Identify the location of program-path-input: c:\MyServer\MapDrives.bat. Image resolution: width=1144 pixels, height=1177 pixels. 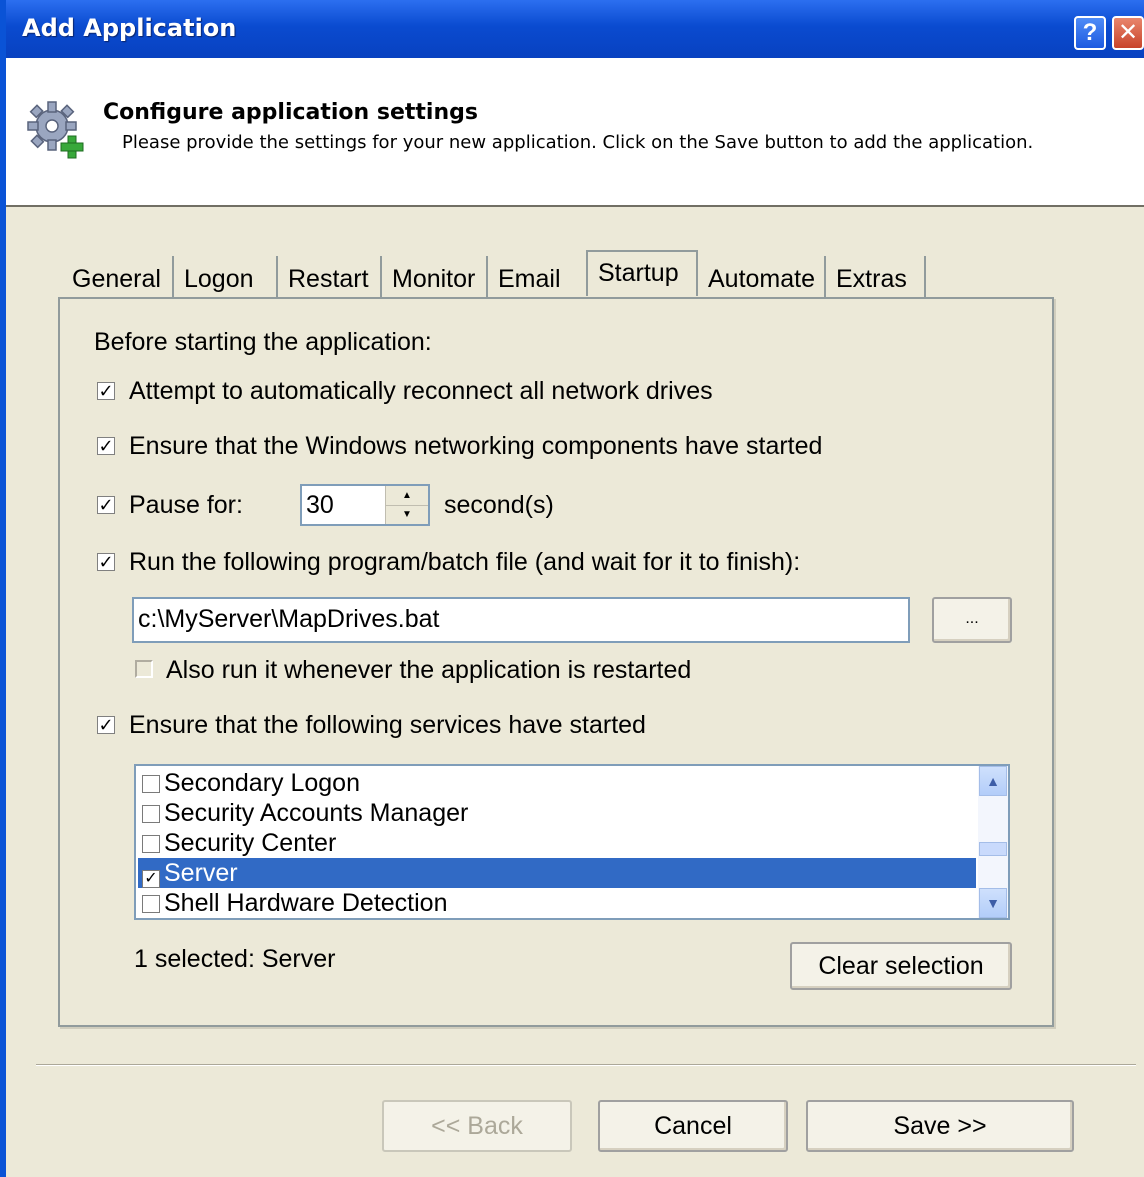
(521, 620).